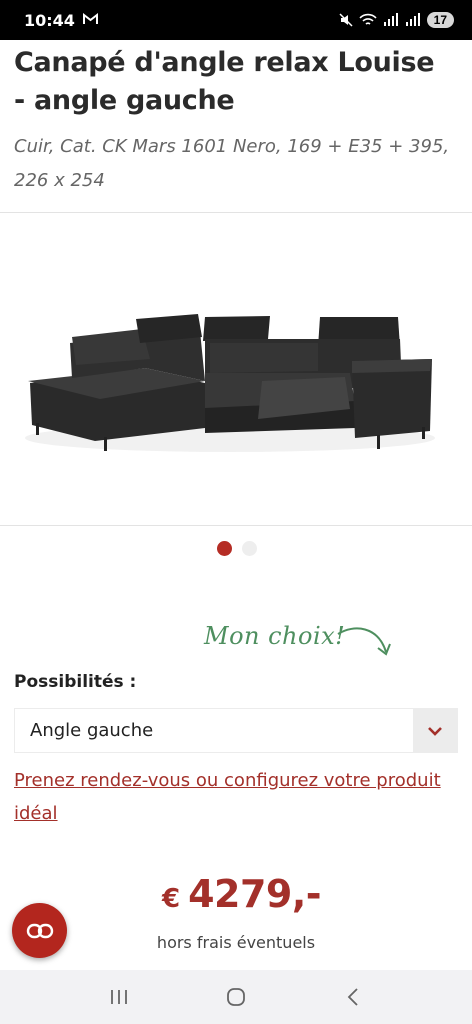 The width and height of the screenshot is (472, 1024). Describe the element at coordinates (255, 894) in the screenshot. I see `price-amount: 4279,-` at that location.